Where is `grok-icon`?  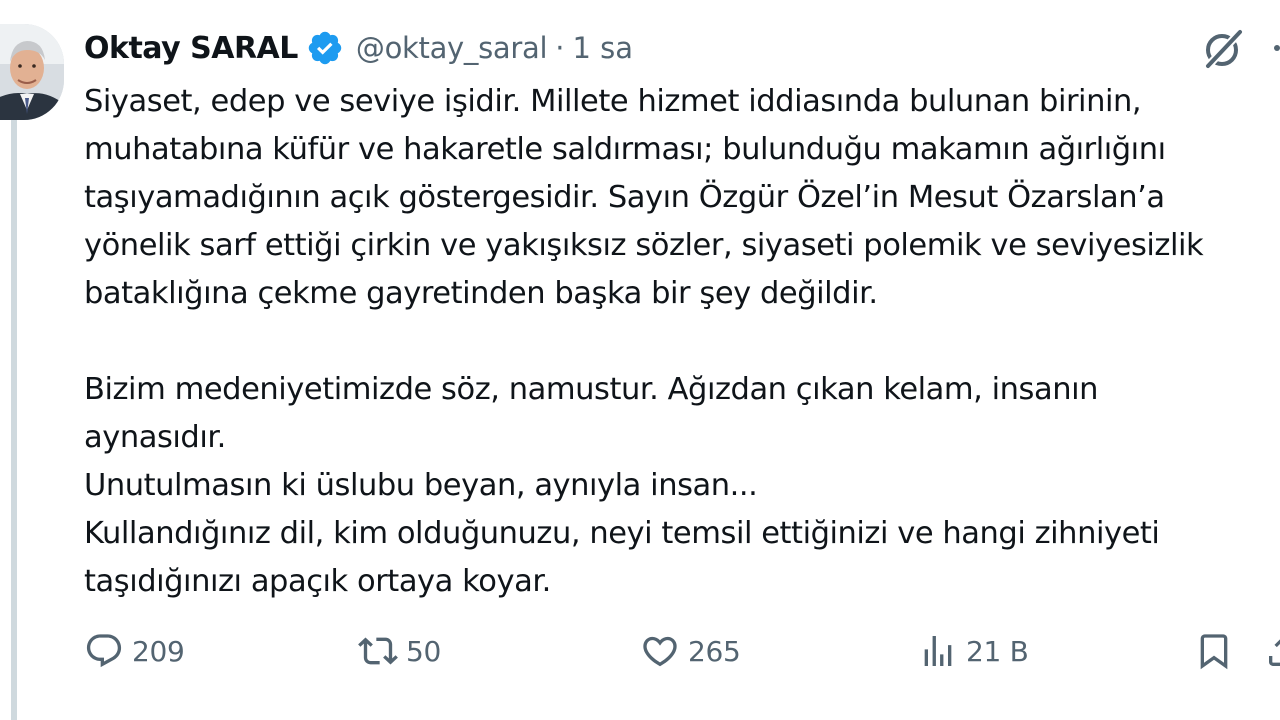 grok-icon is located at coordinates (1223, 49).